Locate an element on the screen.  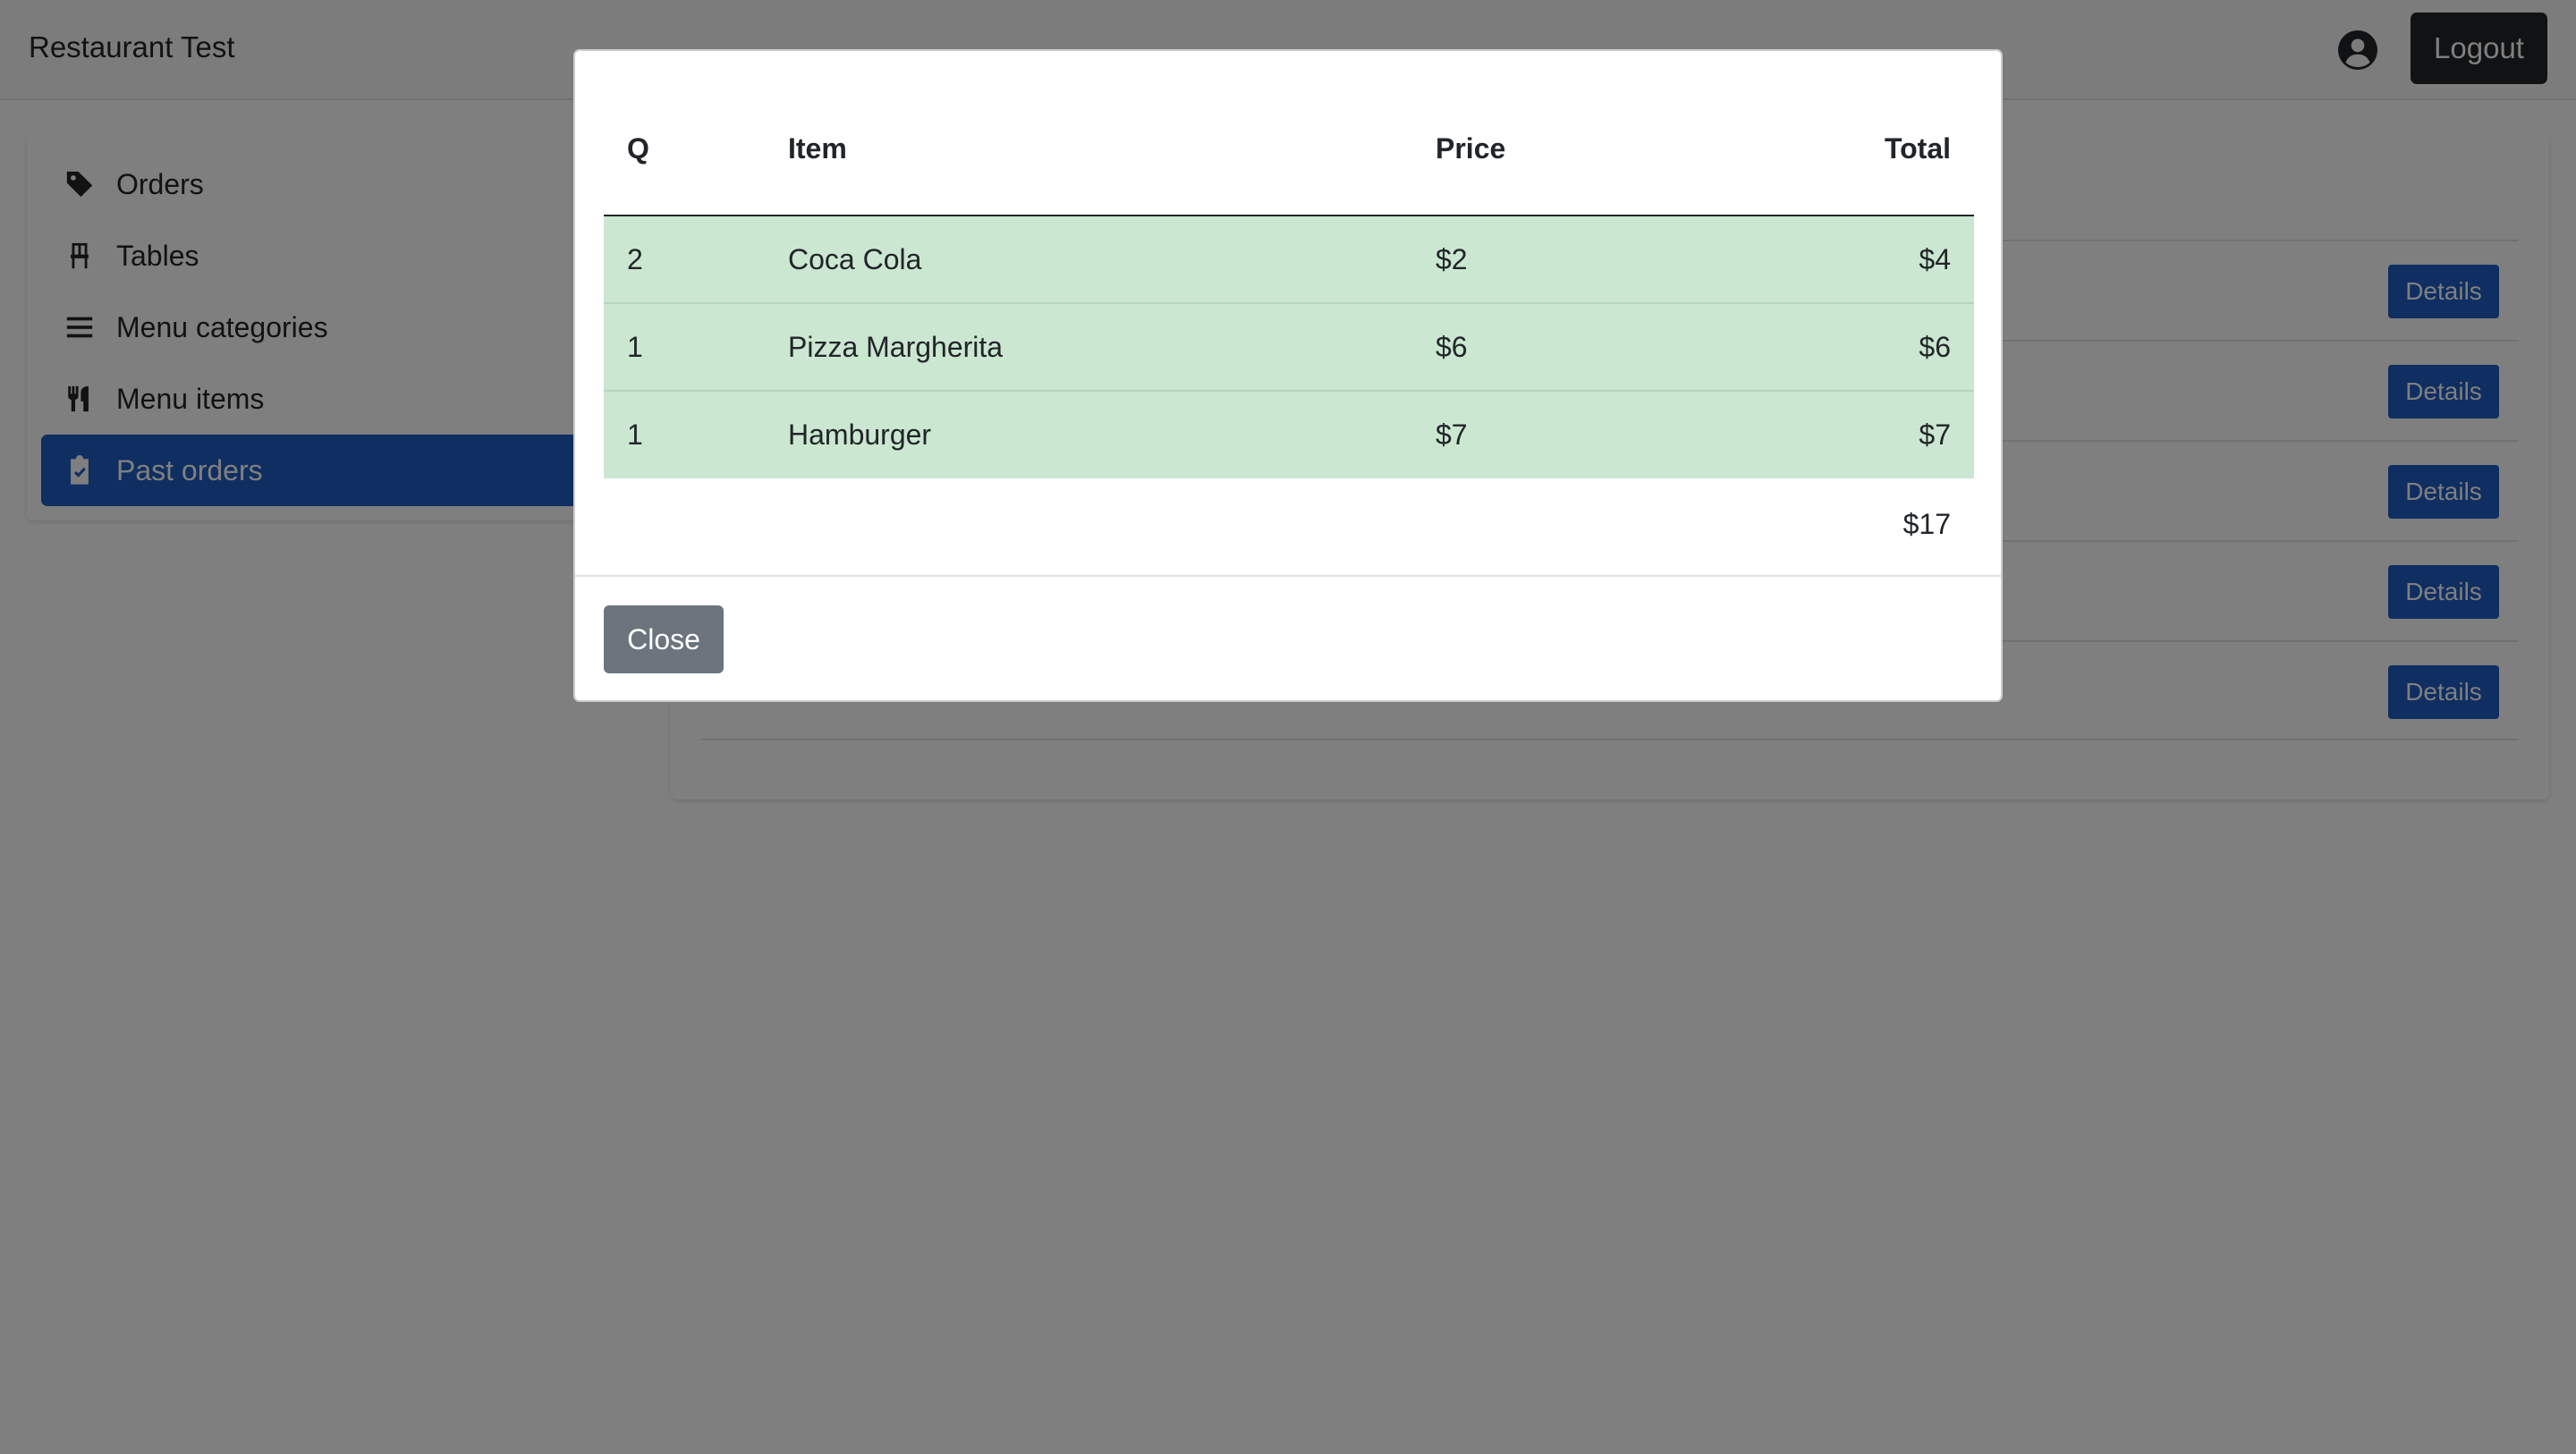
empty-cell is located at coordinates (1188, 524).